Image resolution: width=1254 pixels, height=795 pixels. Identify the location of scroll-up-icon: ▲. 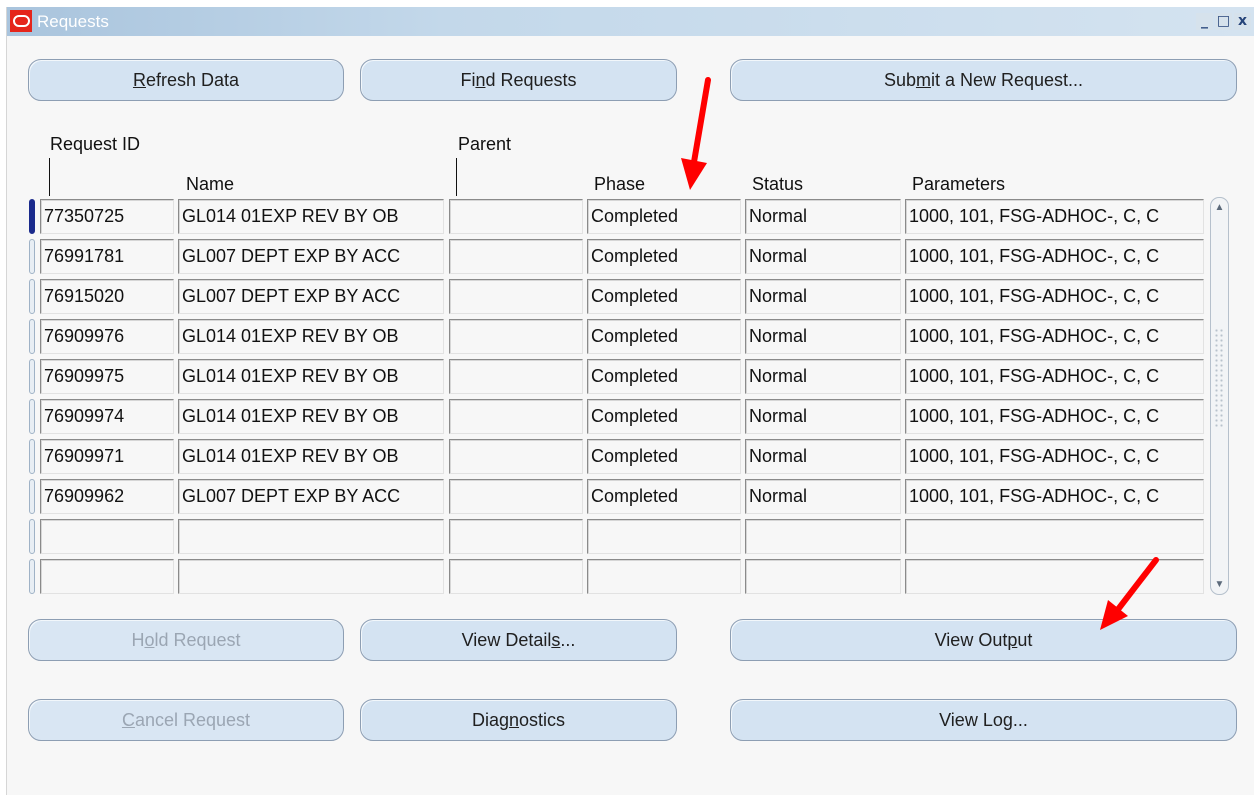
(1219, 207).